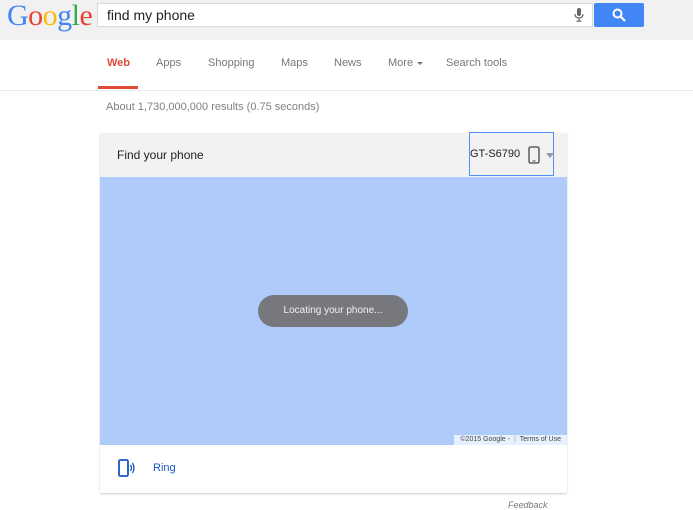  Describe the element at coordinates (540, 439) in the screenshot. I see `terms-of-use-link: Terms of Use` at that location.